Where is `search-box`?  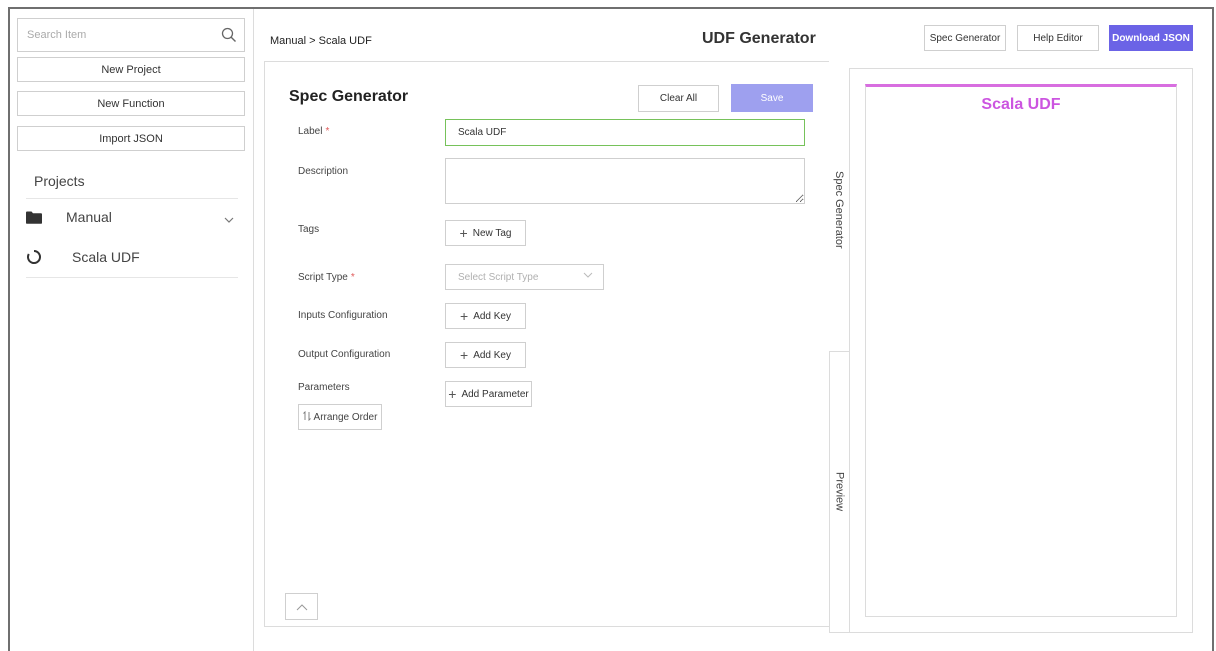 search-box is located at coordinates (131, 35).